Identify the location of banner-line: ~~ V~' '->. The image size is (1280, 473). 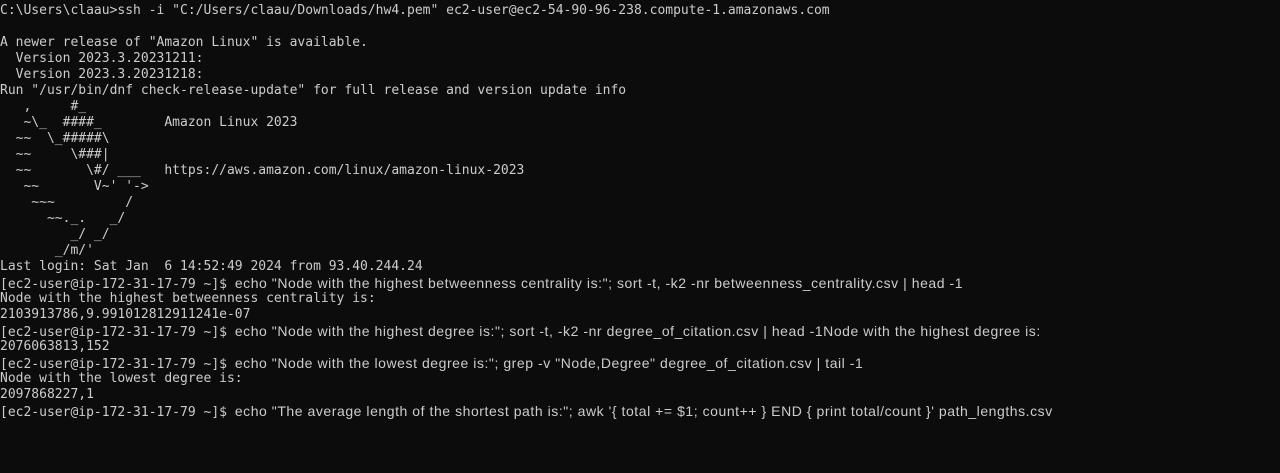
(74, 186).